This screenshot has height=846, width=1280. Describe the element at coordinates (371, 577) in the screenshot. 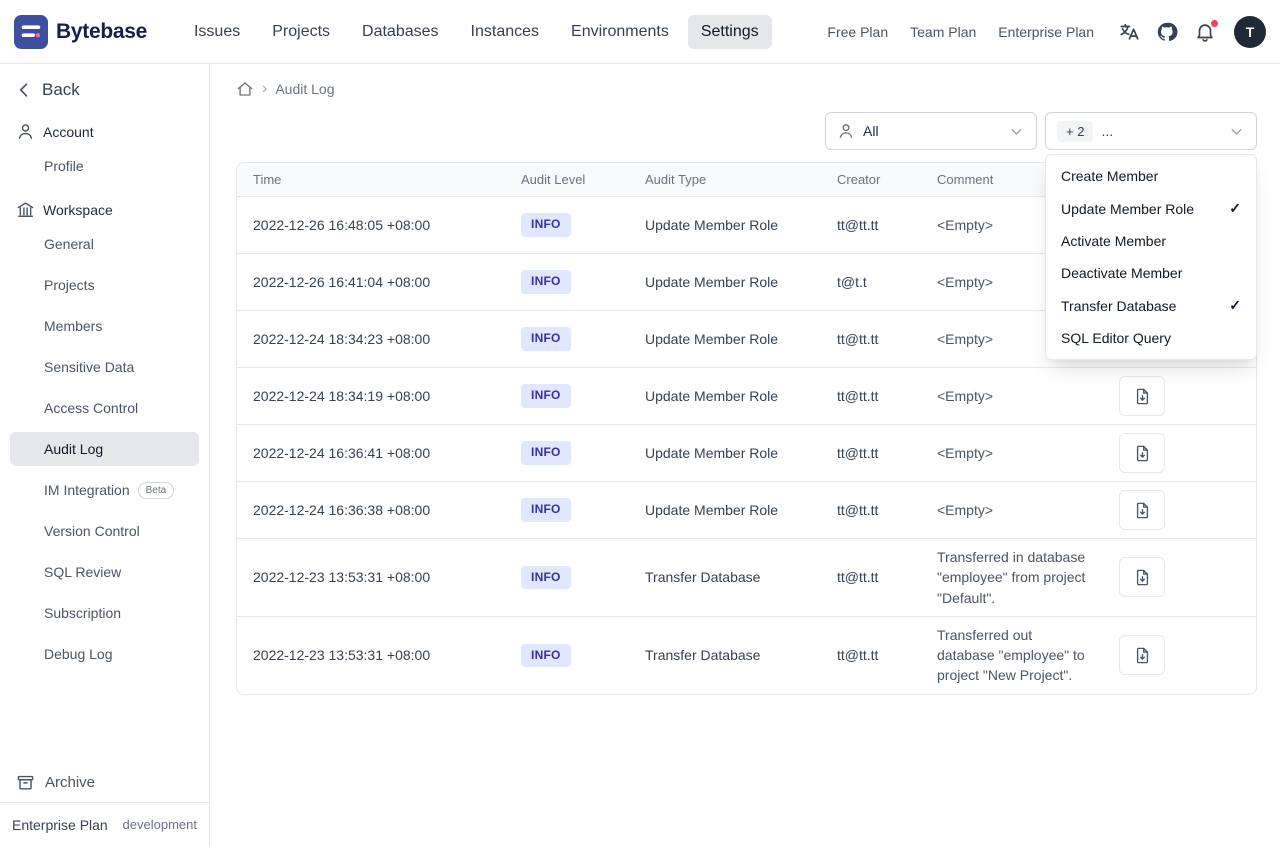

I see `log-time: 2022-12-23 13:53:31 +08:00` at that location.